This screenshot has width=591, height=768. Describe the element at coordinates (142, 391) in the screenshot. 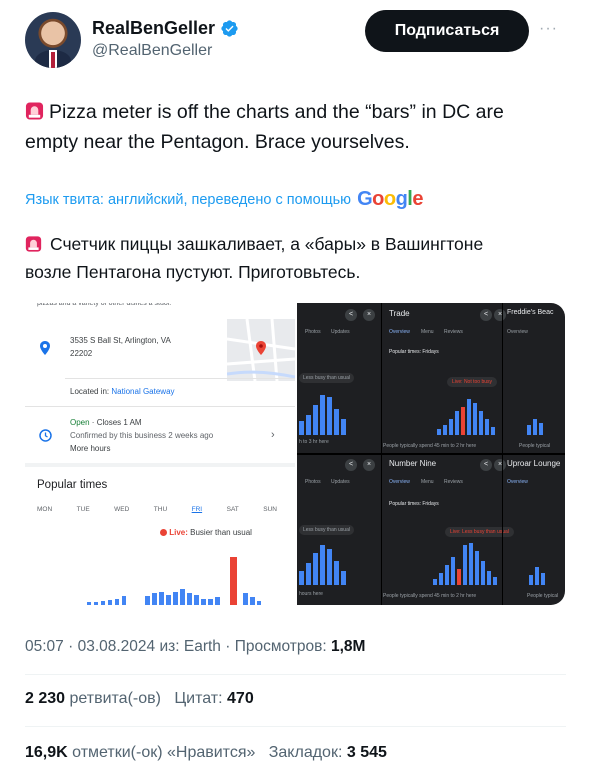

I see `located-in-link: National Gateway` at that location.